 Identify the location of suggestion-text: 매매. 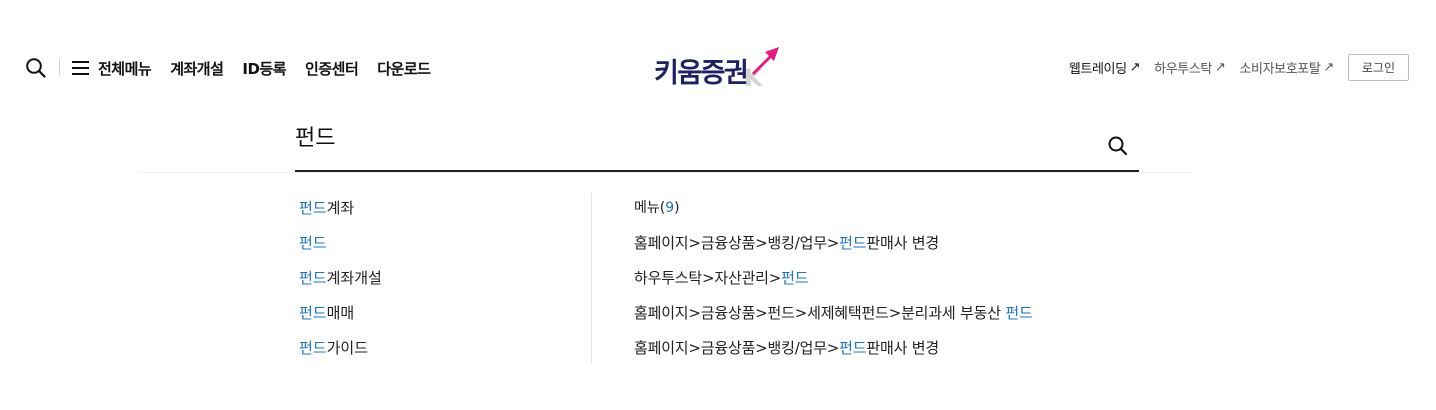
(340, 313).